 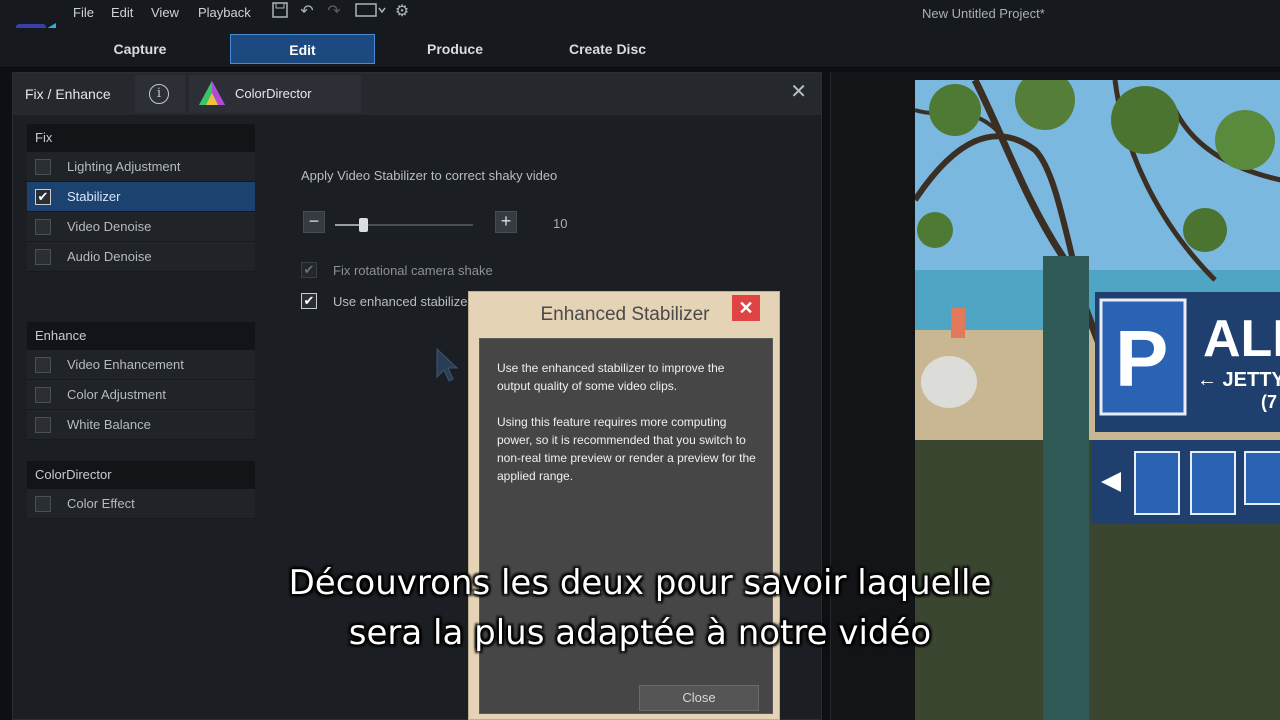 I want to click on colordirector-label: ColorDirector, so click(x=273, y=93).